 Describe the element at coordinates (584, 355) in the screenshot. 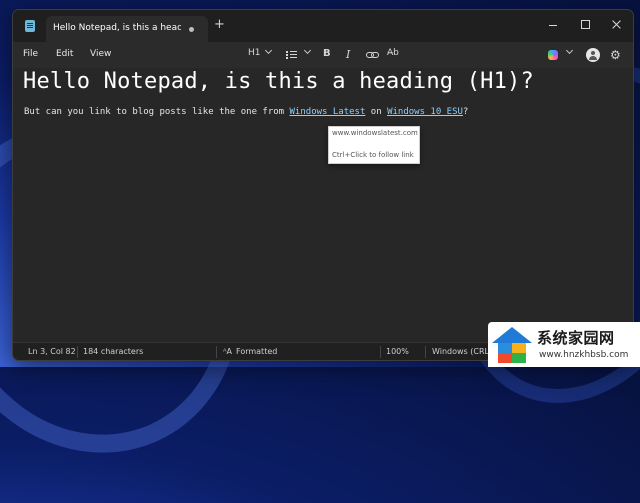

I see `watermark-site-url: www.hnzkhbsb.com` at that location.